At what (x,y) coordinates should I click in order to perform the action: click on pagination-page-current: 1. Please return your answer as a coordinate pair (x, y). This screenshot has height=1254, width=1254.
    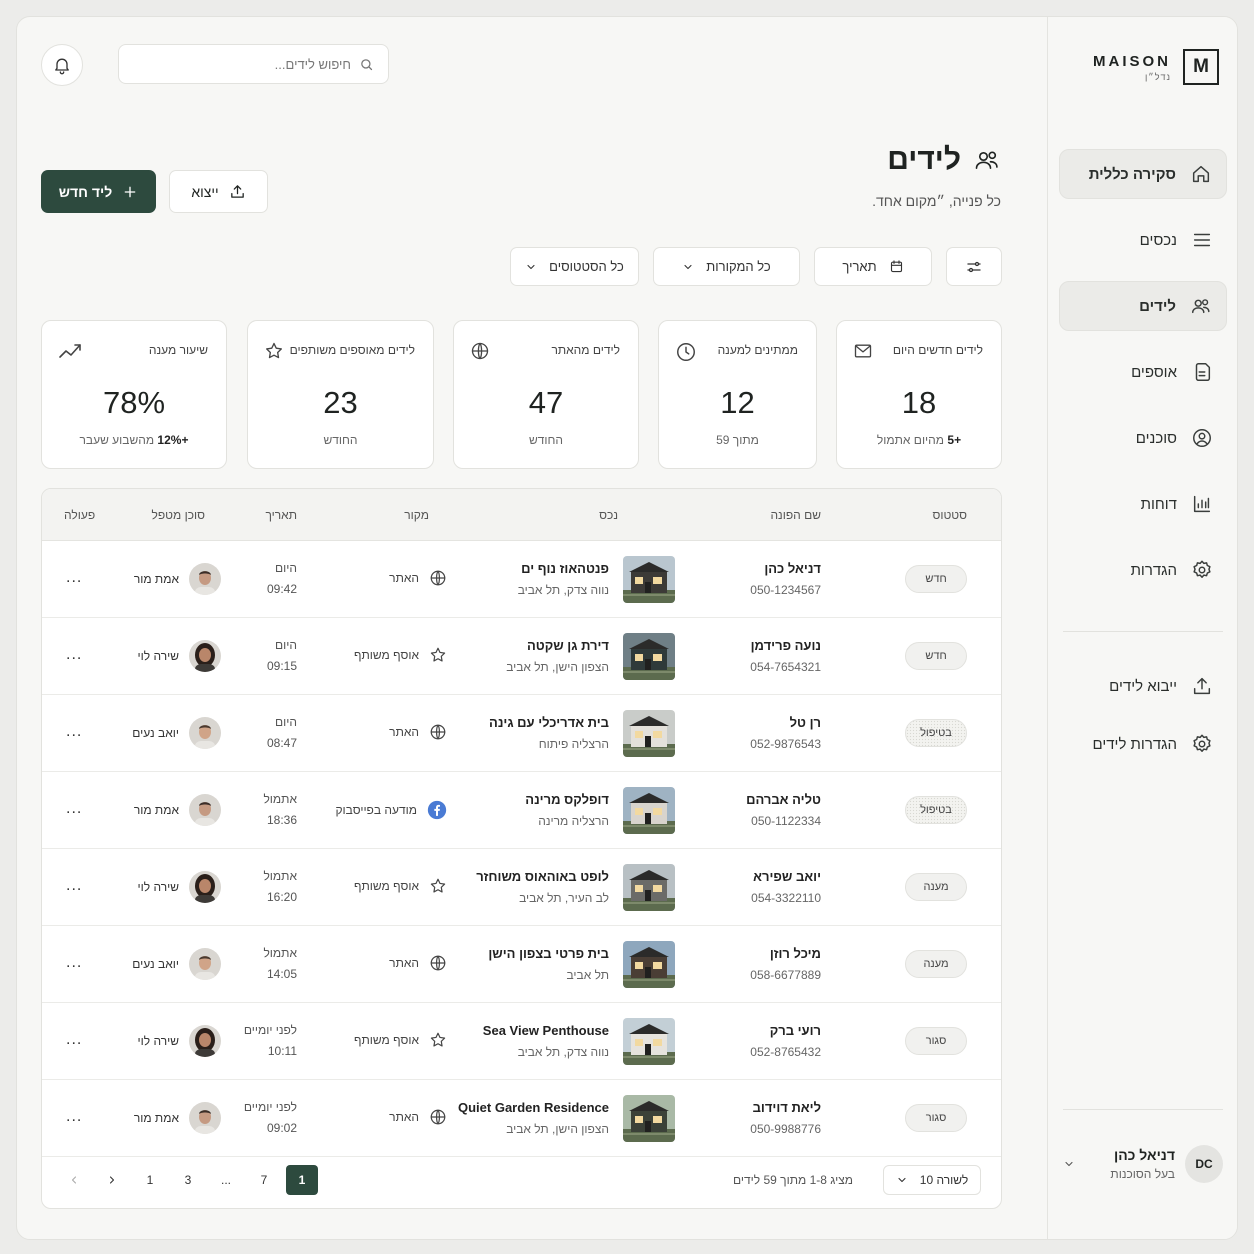
    Looking at the image, I should click on (302, 1180).